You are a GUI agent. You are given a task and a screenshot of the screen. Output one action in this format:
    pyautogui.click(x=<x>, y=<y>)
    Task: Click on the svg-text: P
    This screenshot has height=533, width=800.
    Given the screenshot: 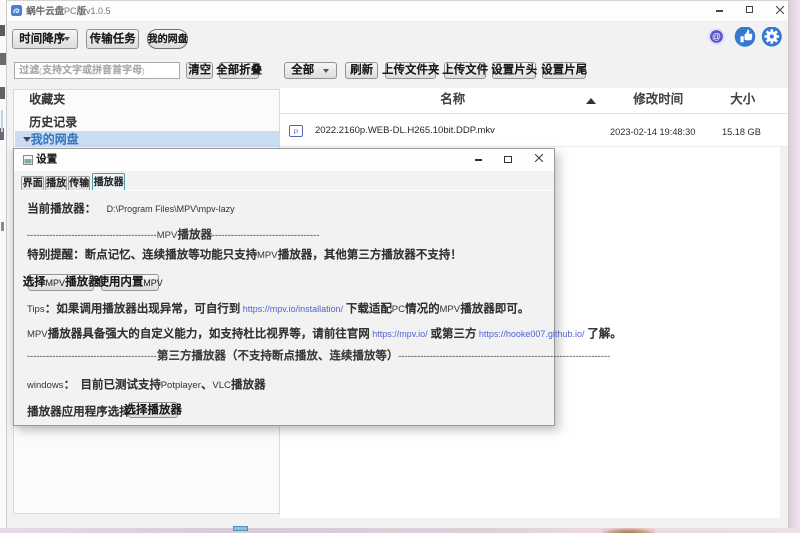 What is the action you would take?
    pyautogui.click(x=295, y=132)
    